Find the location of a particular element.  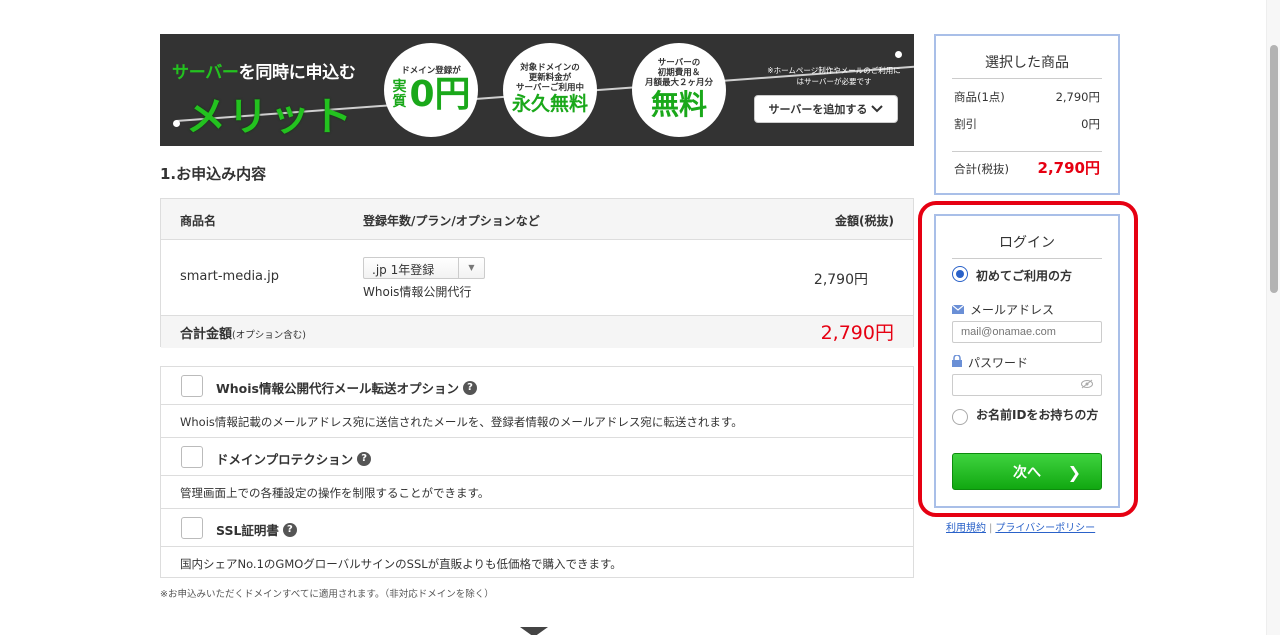

scroll-down-arrow-icon is located at coordinates (534, 631).